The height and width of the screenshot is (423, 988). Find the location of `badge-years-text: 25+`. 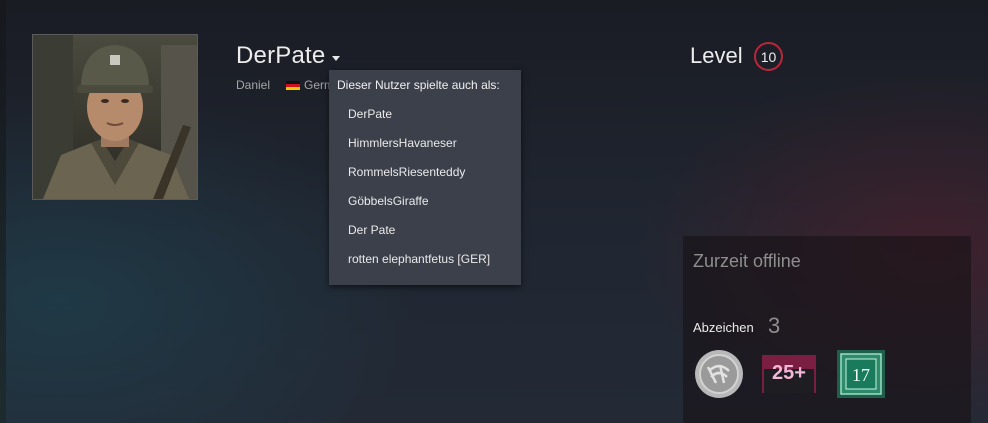

badge-years-text: 25+ is located at coordinates (789, 373).